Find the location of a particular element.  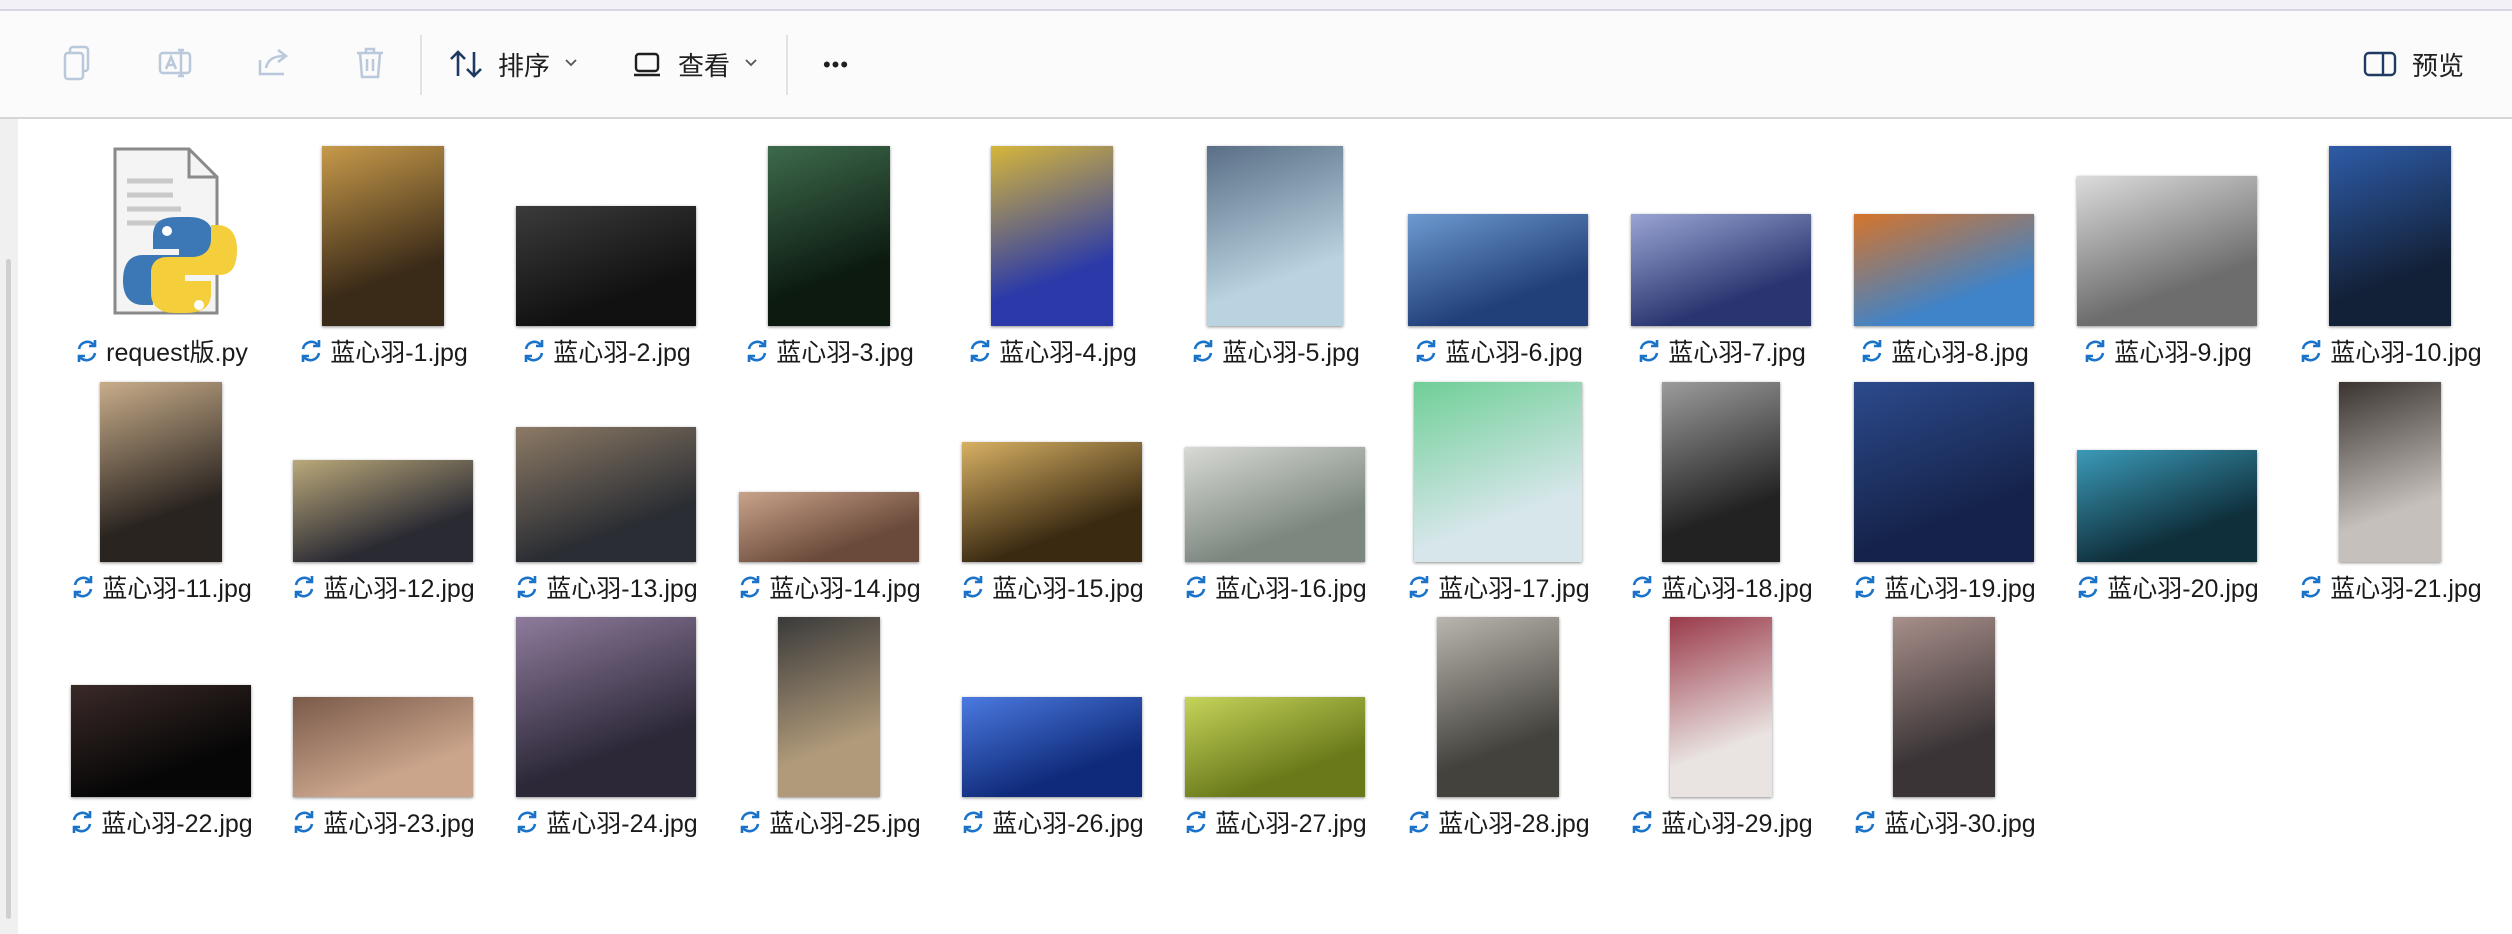

file-item-image: 蓝心羽-26.jpg is located at coordinates (1052, 727).